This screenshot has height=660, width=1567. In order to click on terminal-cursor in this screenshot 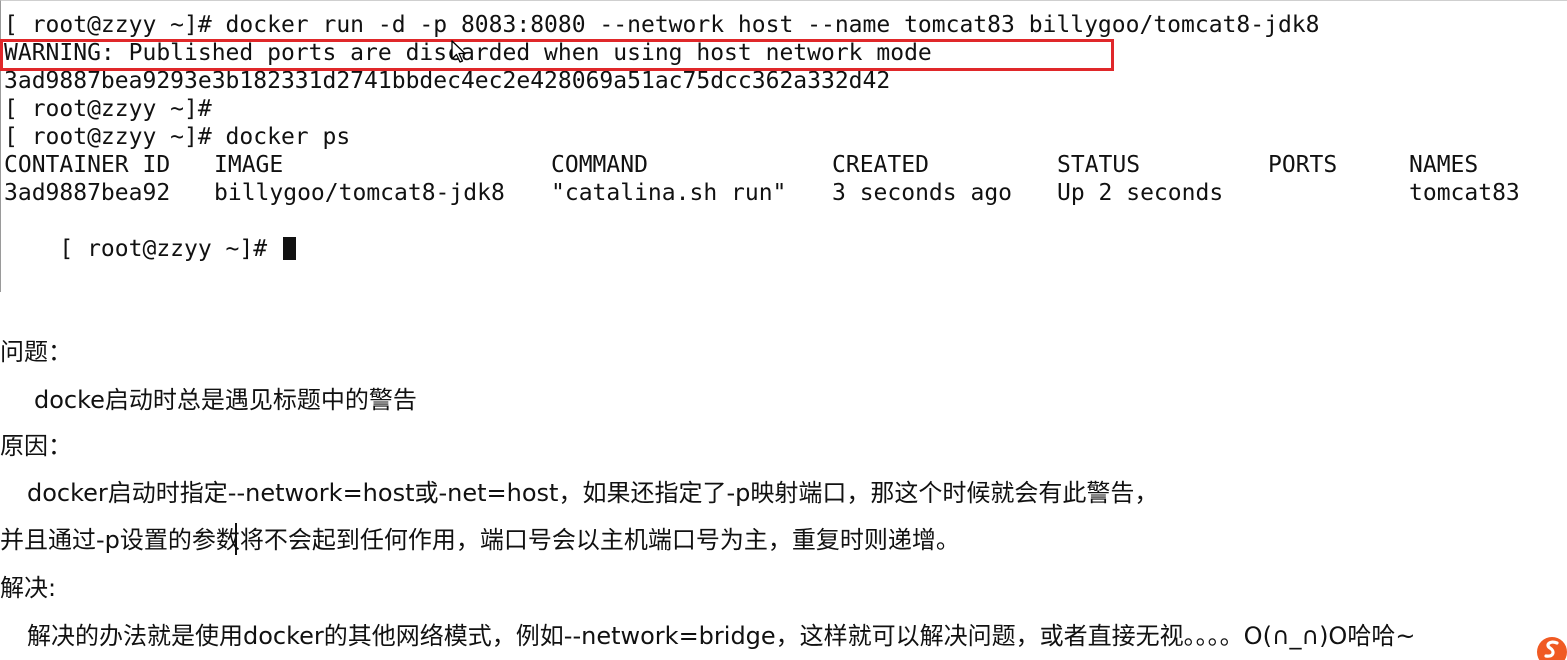, I will do `click(289, 248)`.